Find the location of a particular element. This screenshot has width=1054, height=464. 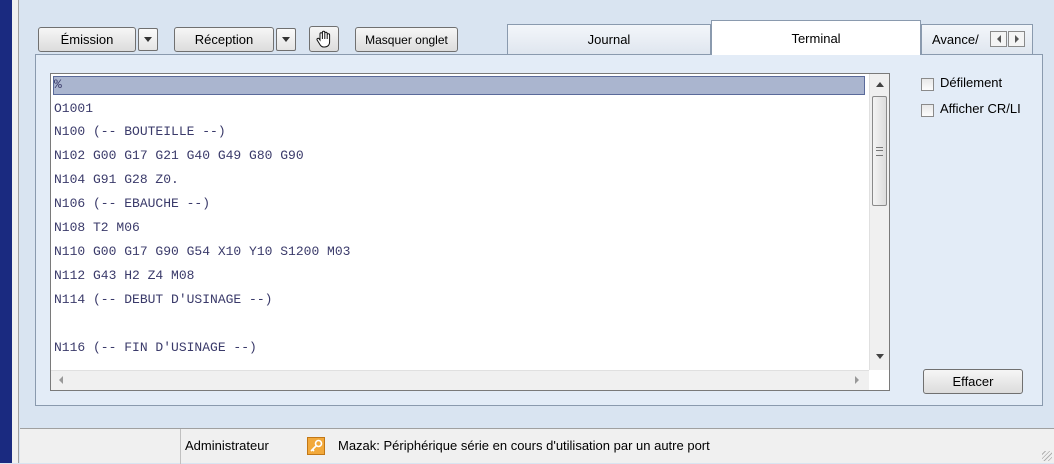

selected-line-highlight is located at coordinates (459, 85).